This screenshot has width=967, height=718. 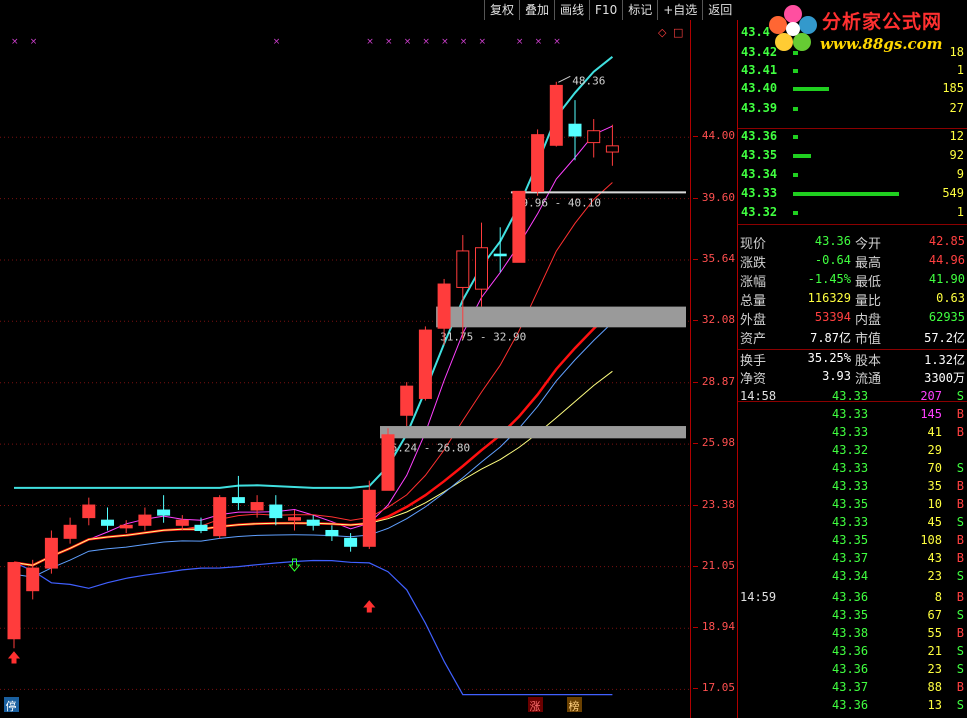 I want to click on axis-tick-label: 35.64, so click(x=713, y=258).